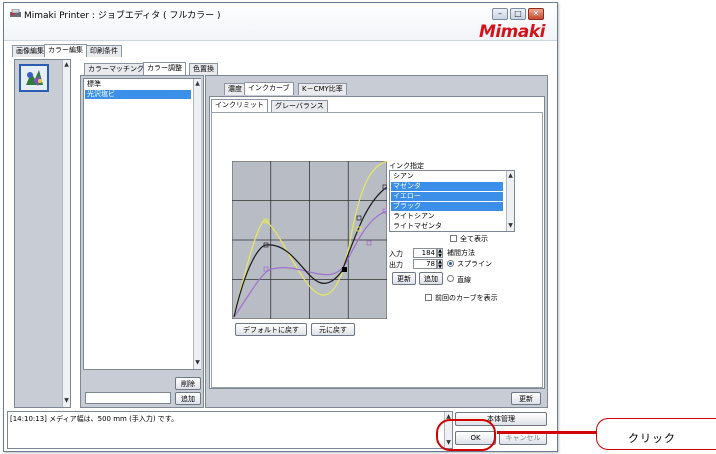  I want to click on show-previous-curve-checkbox, so click(428, 297).